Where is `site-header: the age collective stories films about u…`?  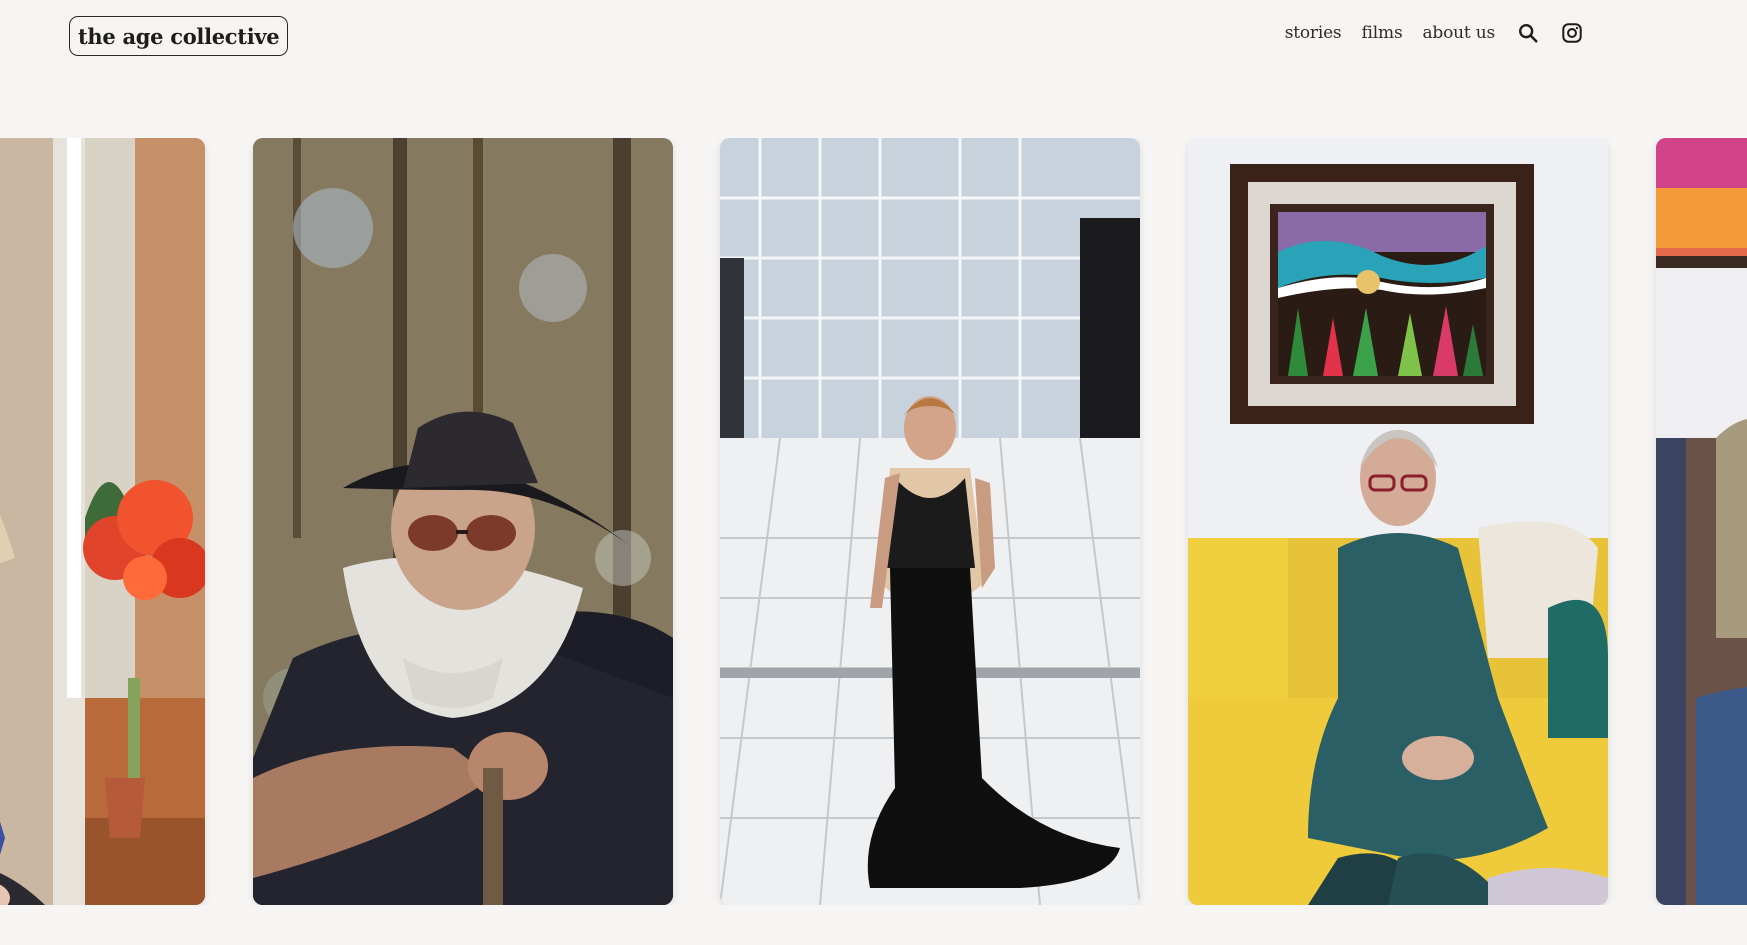
site-header: the age collective stories films about u… is located at coordinates (873, 40).